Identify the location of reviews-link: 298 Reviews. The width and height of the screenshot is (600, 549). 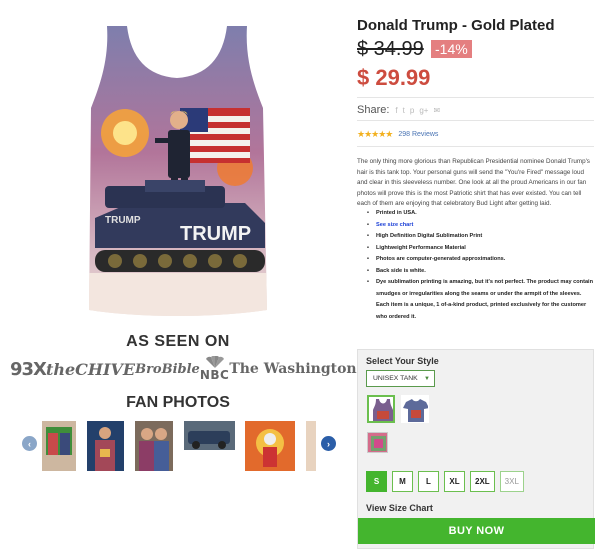
(418, 134).